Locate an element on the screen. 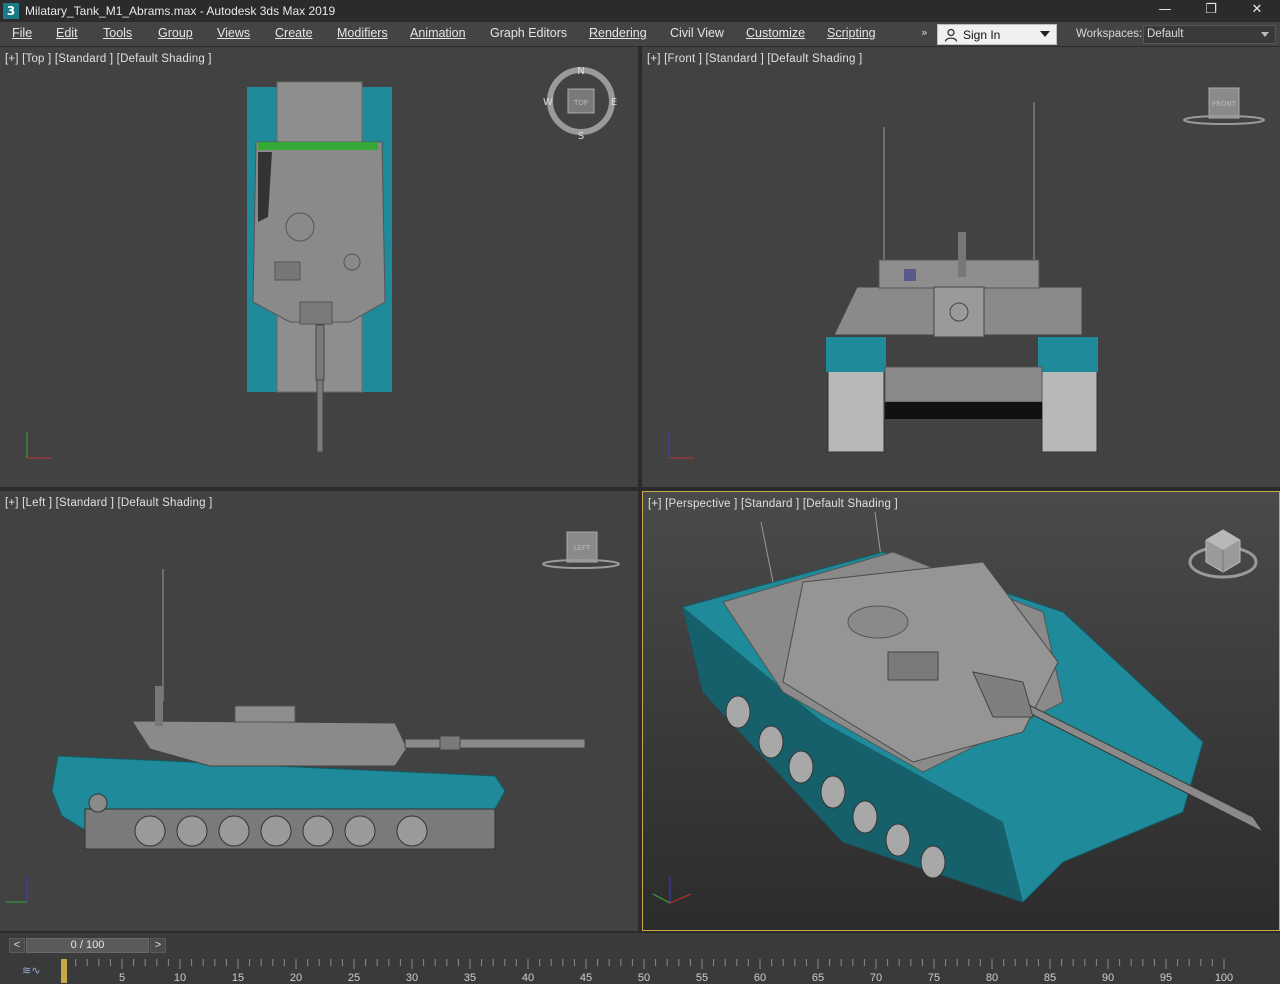 Image resolution: width=1280 pixels, height=984 pixels. ruler-tick-label: 15 is located at coordinates (238, 978).